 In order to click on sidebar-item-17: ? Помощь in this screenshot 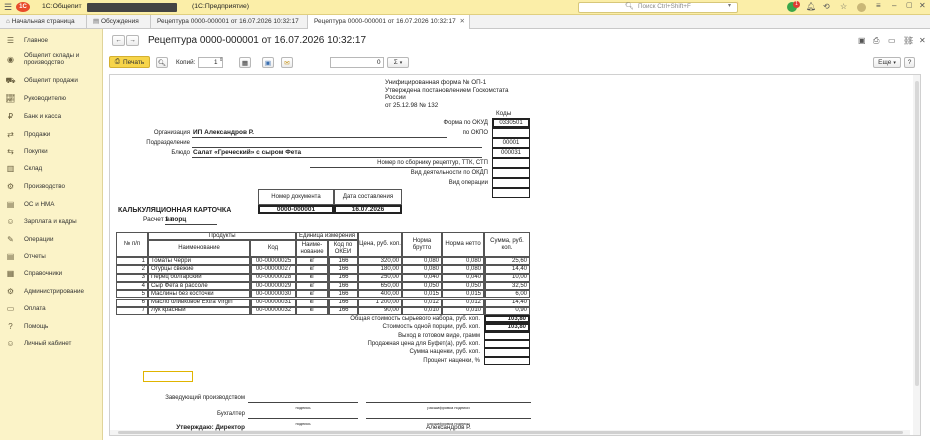, I will do `click(51, 326)`.